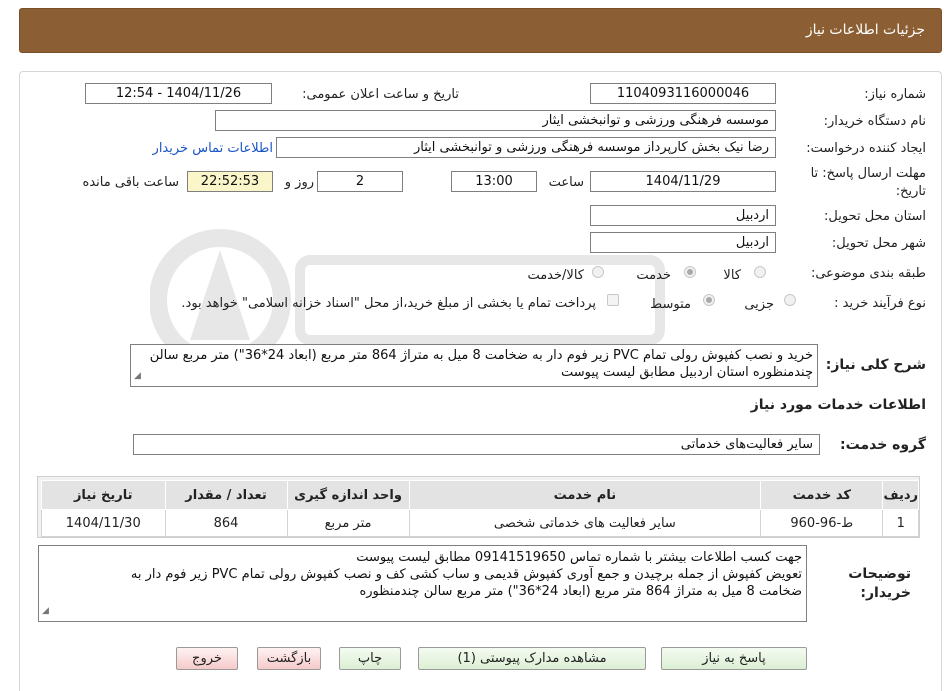  I want to click on service-group-label: گروه خدمت:, so click(883, 445).